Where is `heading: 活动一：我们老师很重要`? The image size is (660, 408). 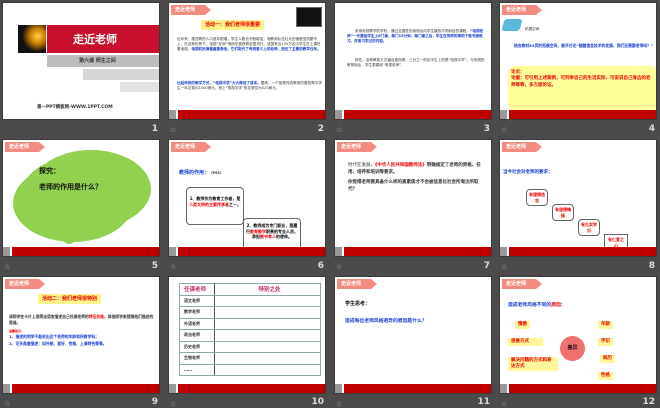
heading: 活动一：我们老师很重要 is located at coordinates (233, 25).